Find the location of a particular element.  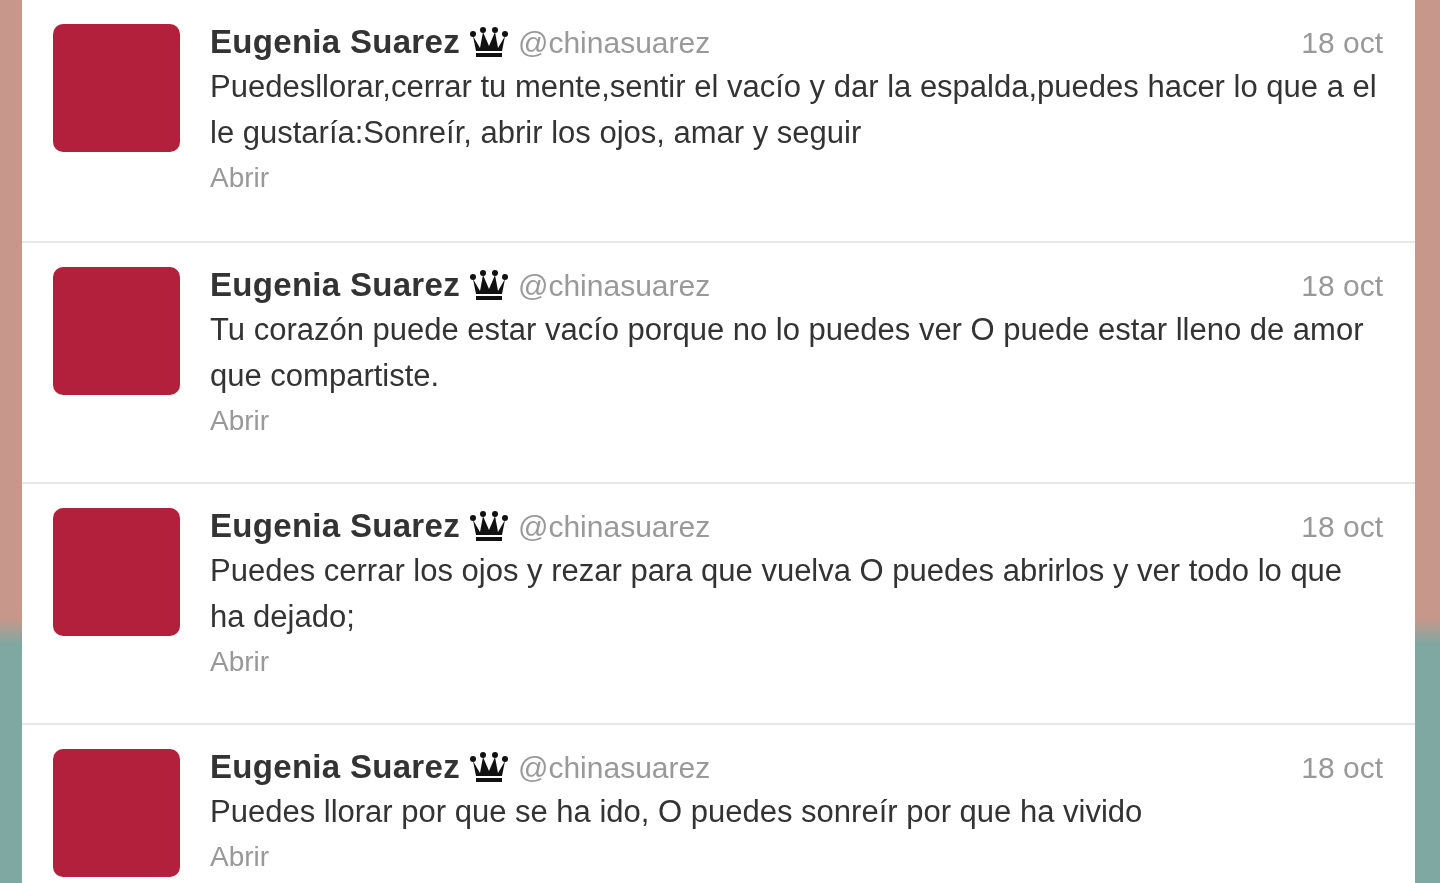

tweet-text: Tu corazón puede estar vacío porque no lo puedes ver O puede estar lleno de amor que compartiste. is located at coordinates (787, 353).